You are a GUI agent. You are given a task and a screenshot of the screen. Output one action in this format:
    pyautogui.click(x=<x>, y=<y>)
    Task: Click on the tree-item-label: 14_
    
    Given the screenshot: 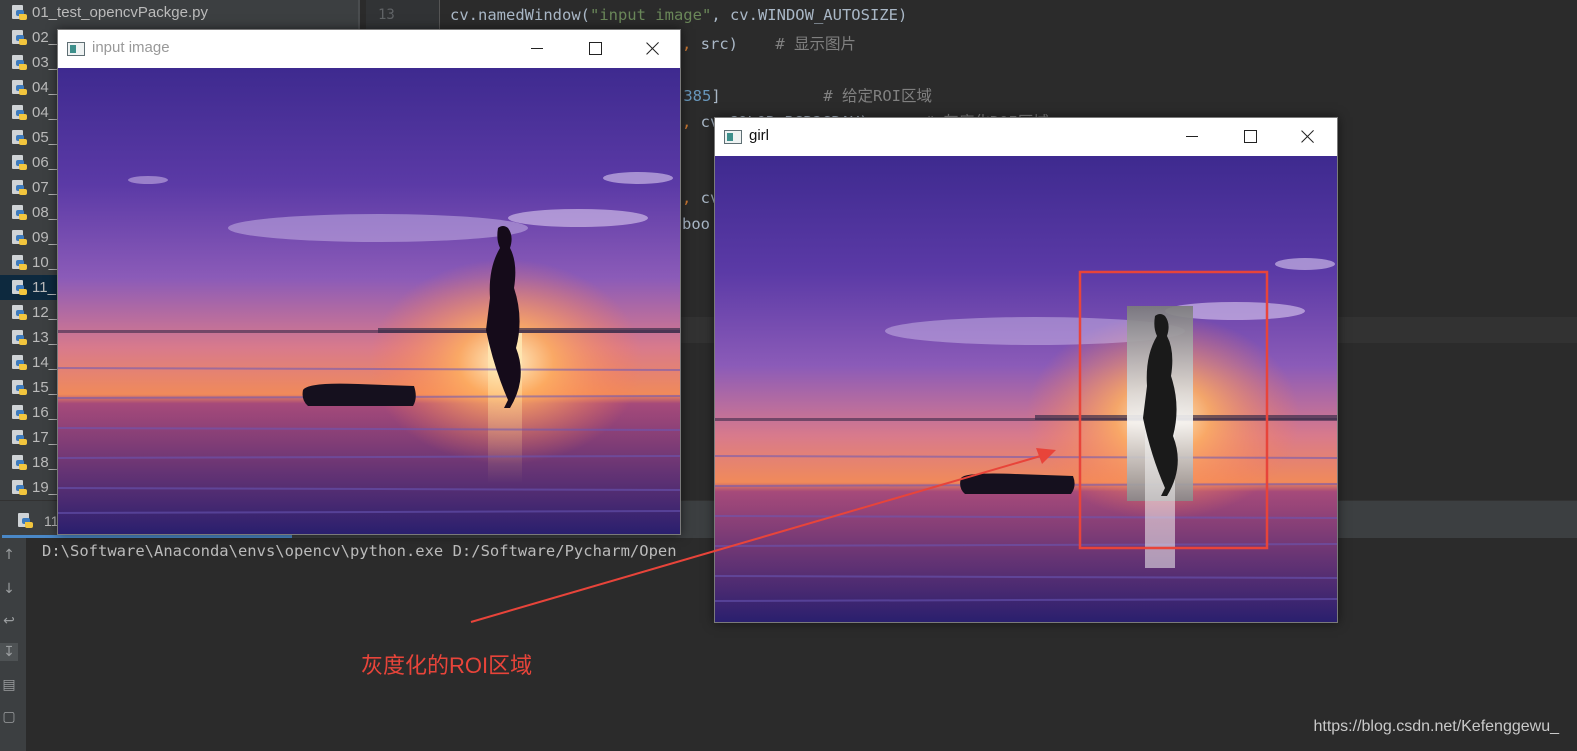 What is the action you would take?
    pyautogui.click(x=45, y=362)
    